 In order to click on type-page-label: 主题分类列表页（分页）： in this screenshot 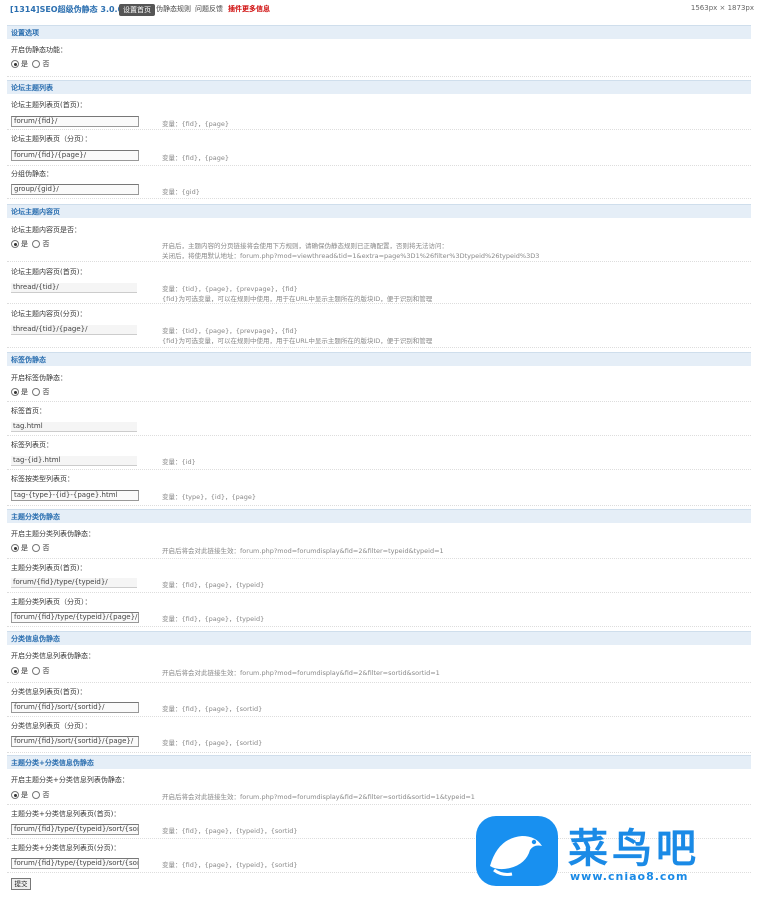, I will do `click(51, 602)`.